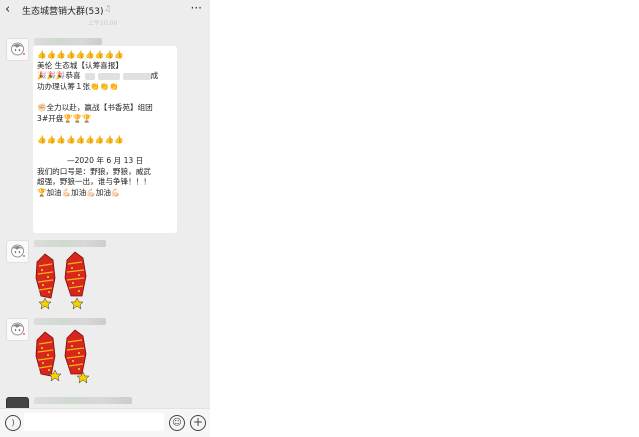  Describe the element at coordinates (7, 9) in the screenshot. I see `chevron-left-icon: ‹` at that location.